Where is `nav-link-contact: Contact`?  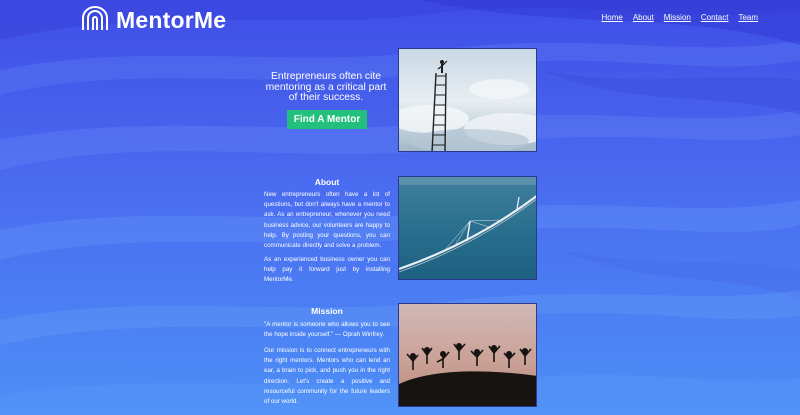 nav-link-contact: Contact is located at coordinates (715, 17).